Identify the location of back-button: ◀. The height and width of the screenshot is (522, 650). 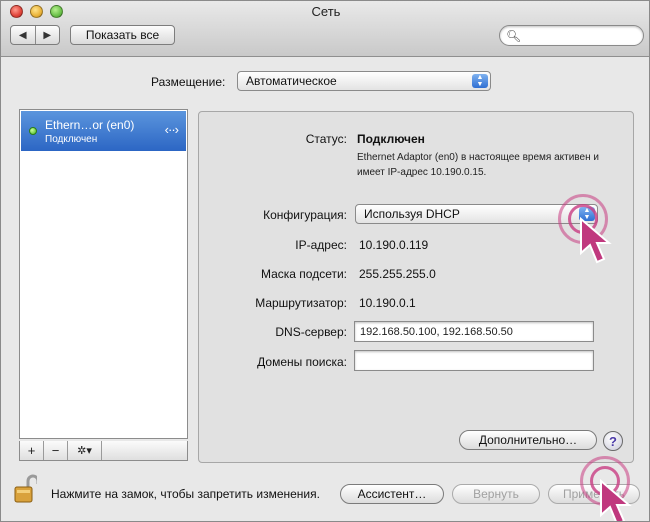
(23, 35).